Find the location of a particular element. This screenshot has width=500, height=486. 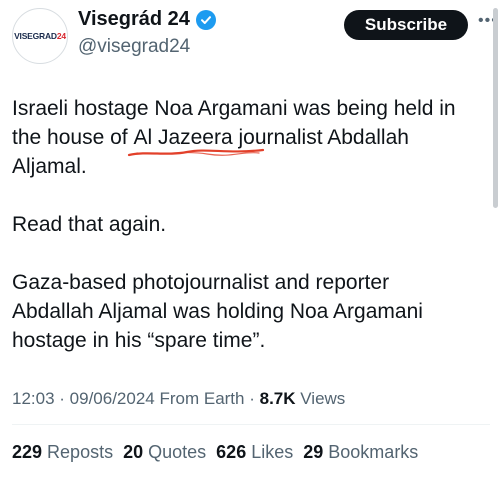

quotes-stat: 20 Quotes is located at coordinates (164, 452).